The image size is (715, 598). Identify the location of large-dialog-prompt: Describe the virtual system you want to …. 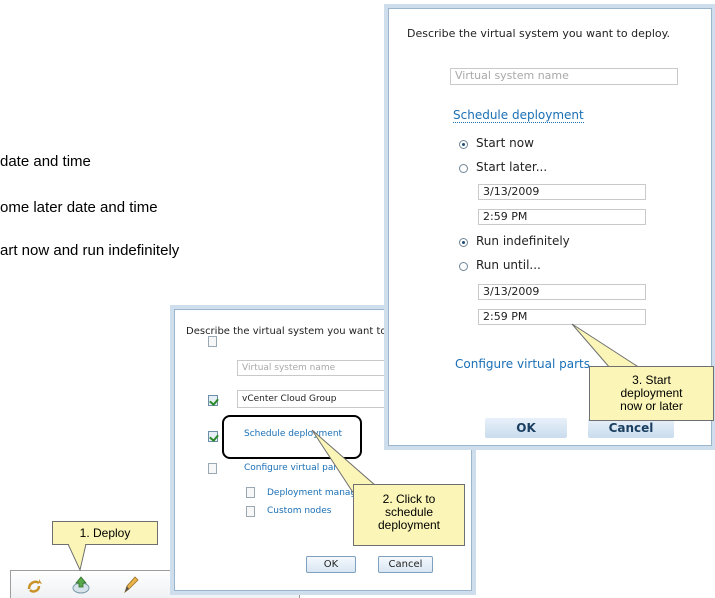
(539, 33).